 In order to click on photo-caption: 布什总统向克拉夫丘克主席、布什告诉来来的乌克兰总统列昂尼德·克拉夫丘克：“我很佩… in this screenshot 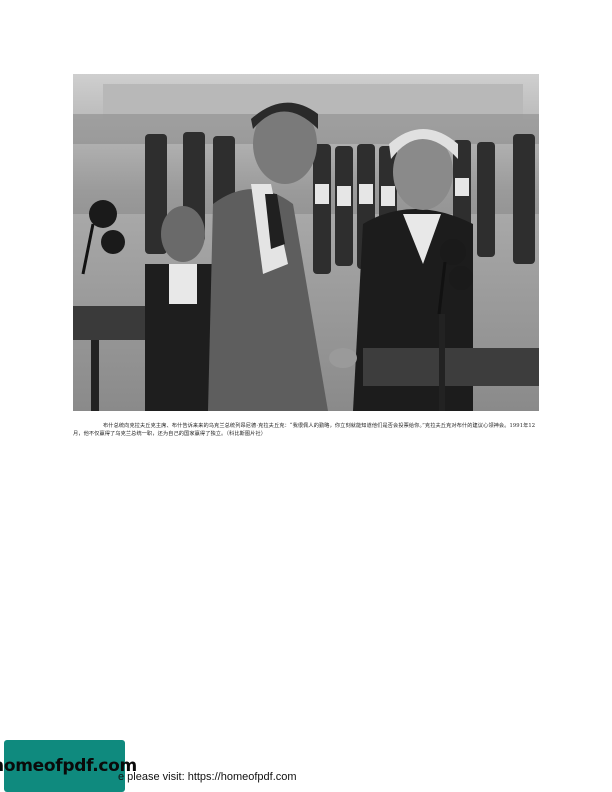, I will do `click(304, 430)`.